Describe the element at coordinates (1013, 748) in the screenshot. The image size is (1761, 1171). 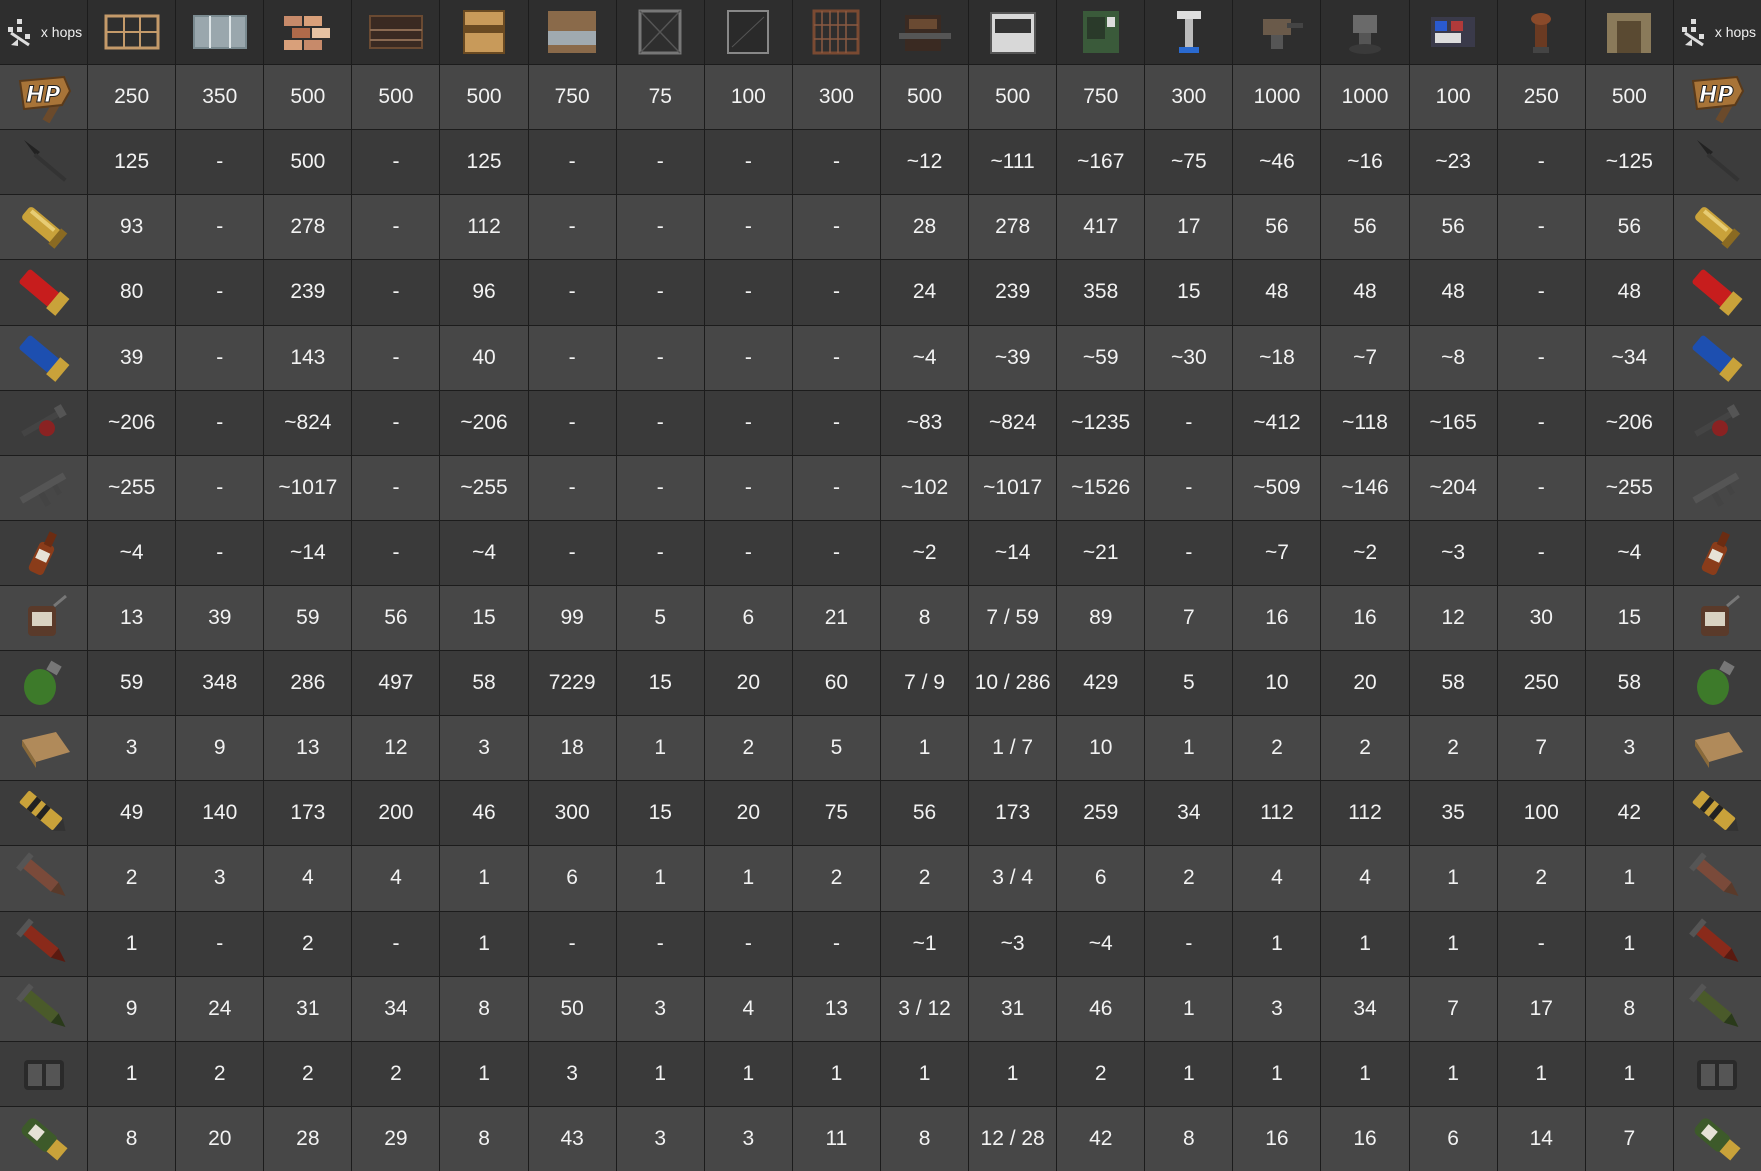
I see `table-cell: 1 / 7` at that location.